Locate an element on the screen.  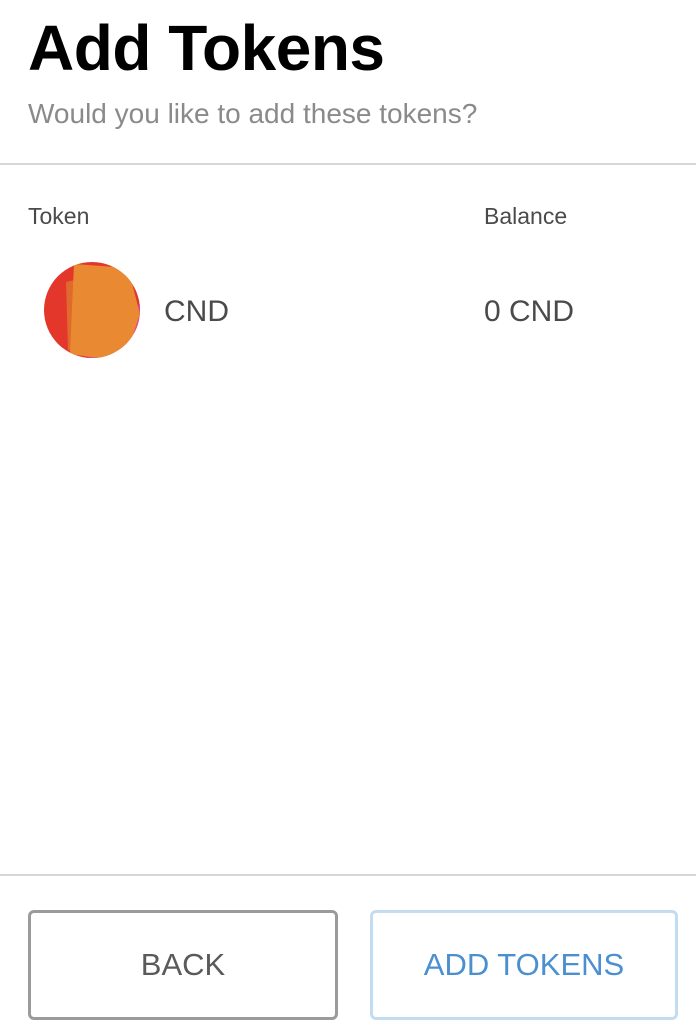
page-subtitle: Would you like to add these tokens? is located at coordinates (253, 113).